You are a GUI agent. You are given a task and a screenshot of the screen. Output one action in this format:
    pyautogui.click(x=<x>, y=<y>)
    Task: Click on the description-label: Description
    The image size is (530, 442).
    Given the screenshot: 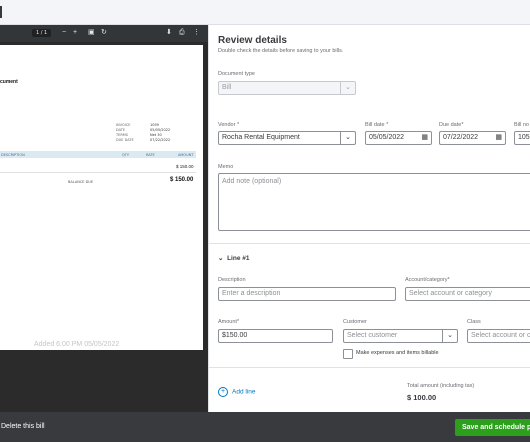 What is the action you would take?
    pyautogui.click(x=232, y=280)
    